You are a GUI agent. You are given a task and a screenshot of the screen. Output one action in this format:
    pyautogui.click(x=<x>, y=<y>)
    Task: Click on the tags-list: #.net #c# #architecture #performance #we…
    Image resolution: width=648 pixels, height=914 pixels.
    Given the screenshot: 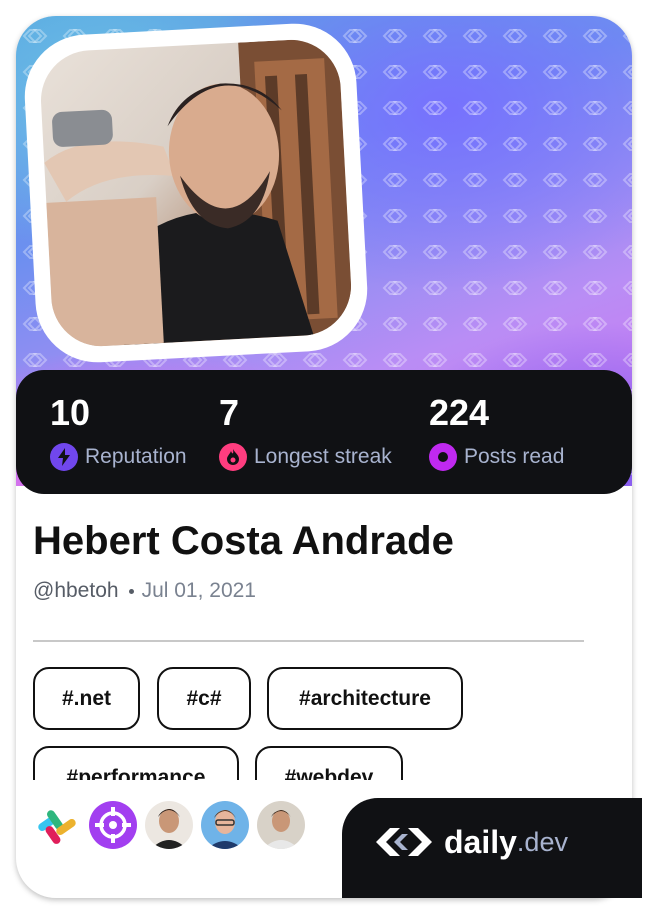 What is the action you would take?
    pyautogui.click(x=313, y=723)
    